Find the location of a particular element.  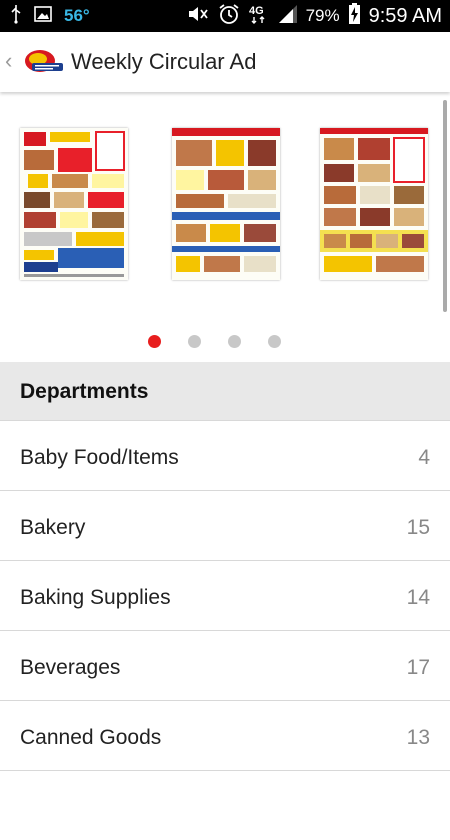

list-item: Canned Goods 13 is located at coordinates (225, 735).